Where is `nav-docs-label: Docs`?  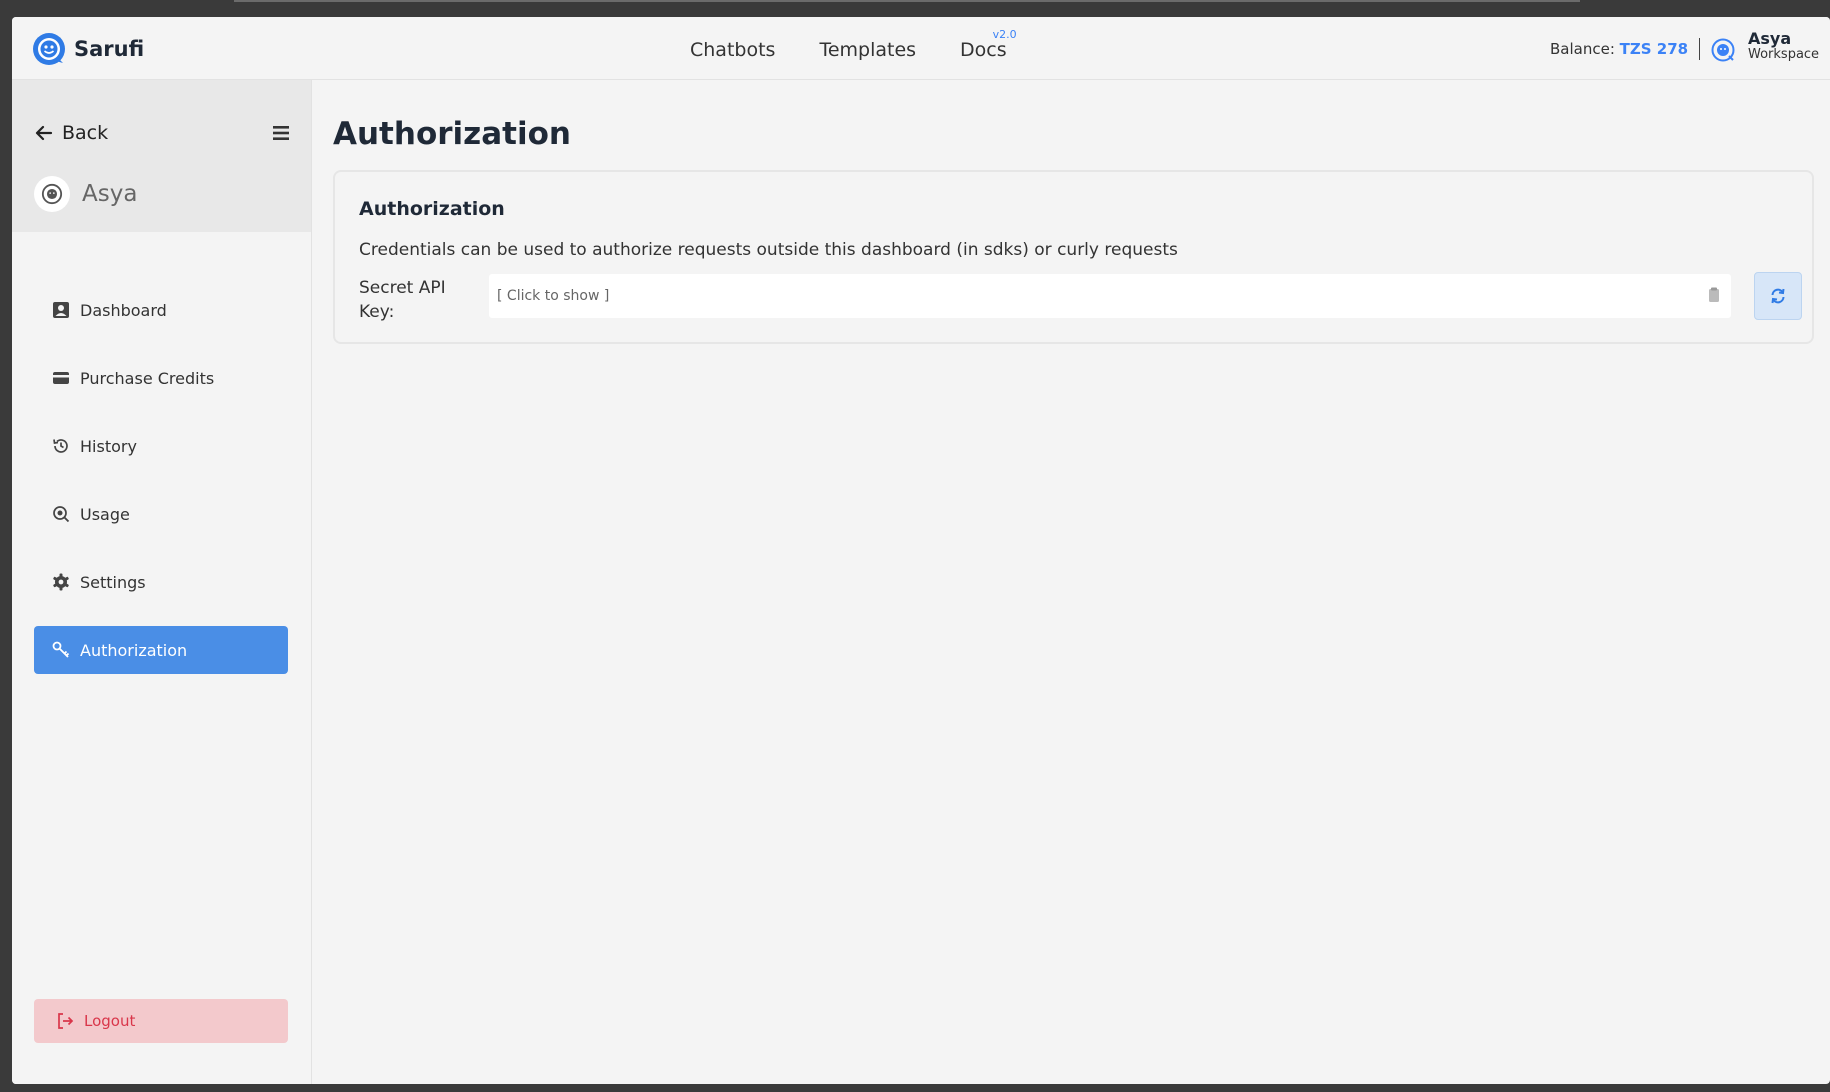 nav-docs-label: Docs is located at coordinates (983, 50).